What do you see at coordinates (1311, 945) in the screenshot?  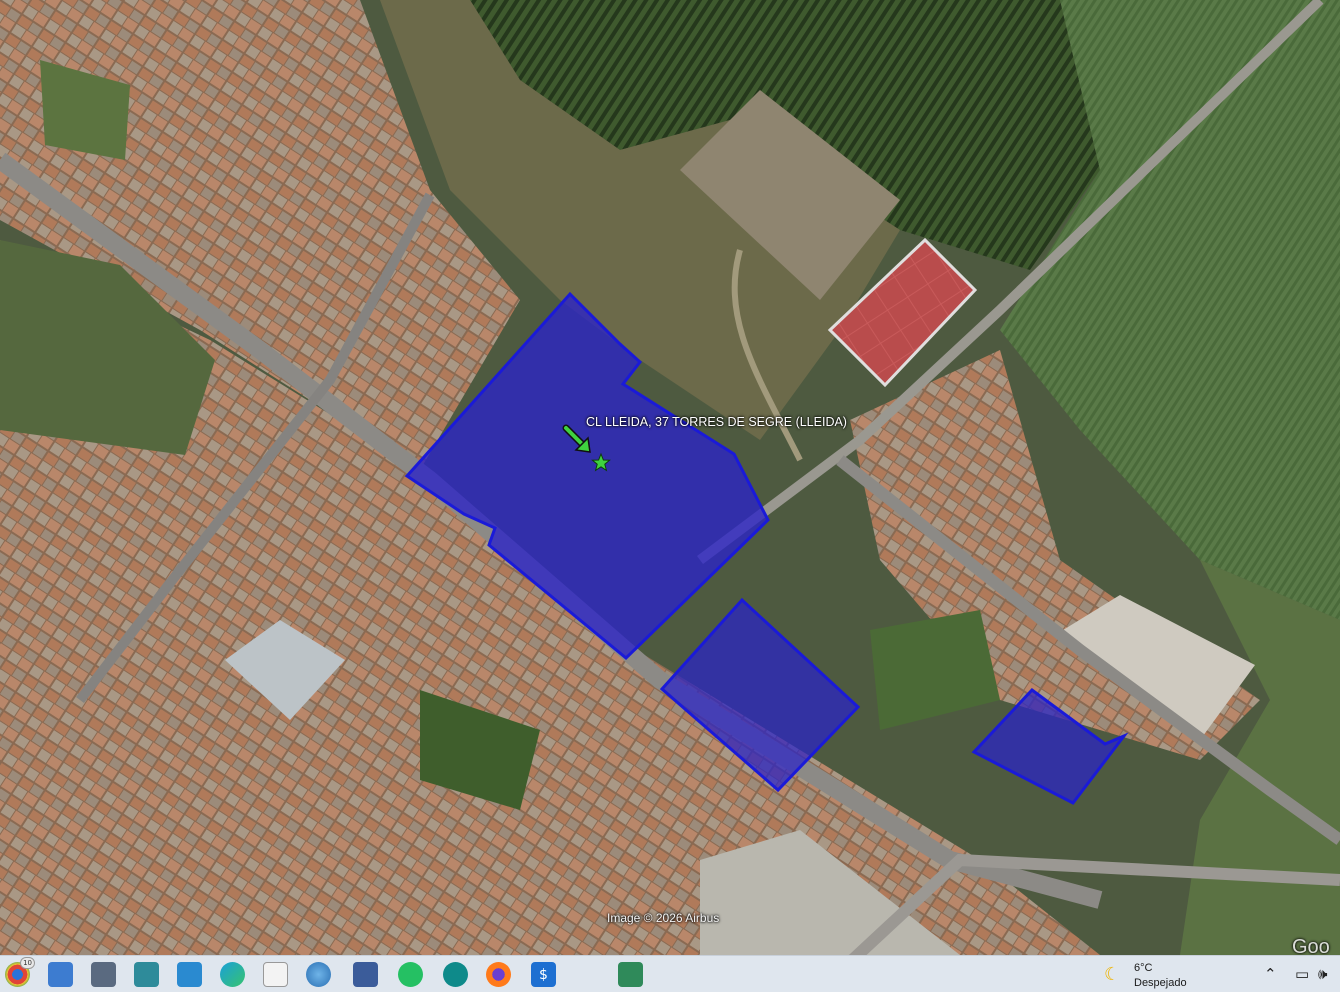 I see `provider-logo: Goo` at bounding box center [1311, 945].